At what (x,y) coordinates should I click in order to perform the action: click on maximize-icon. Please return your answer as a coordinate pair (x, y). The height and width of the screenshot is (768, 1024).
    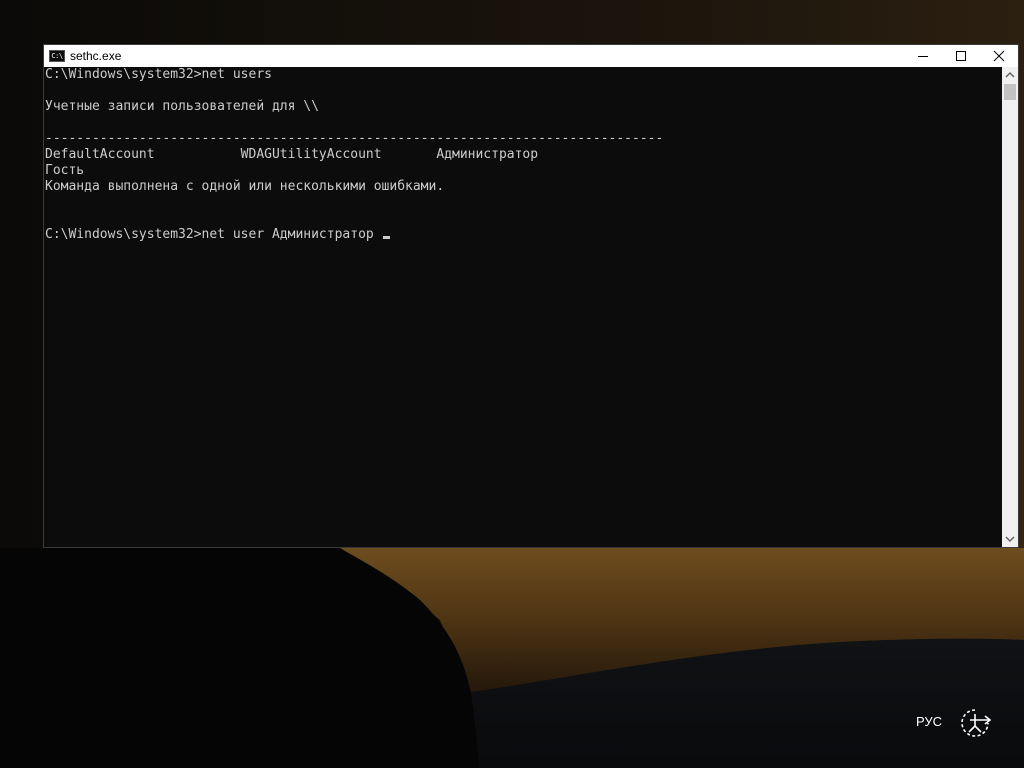
    Looking at the image, I should click on (961, 56).